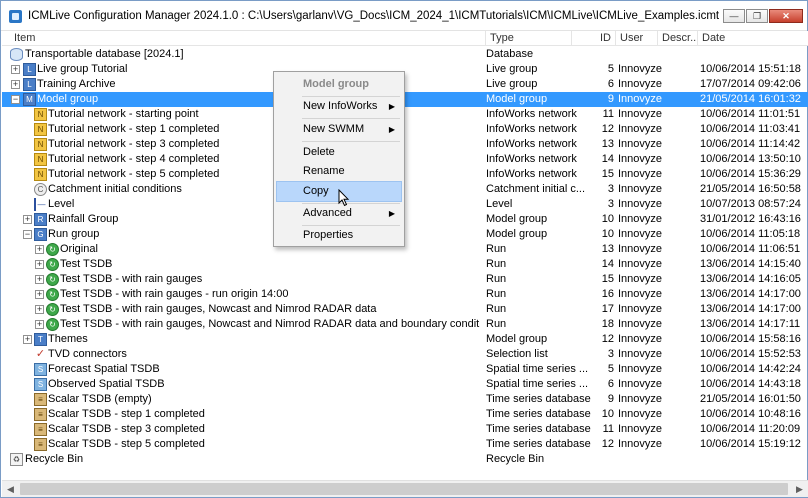 The image size is (808, 498). I want to click on row-id: 5, so click(610, 69).